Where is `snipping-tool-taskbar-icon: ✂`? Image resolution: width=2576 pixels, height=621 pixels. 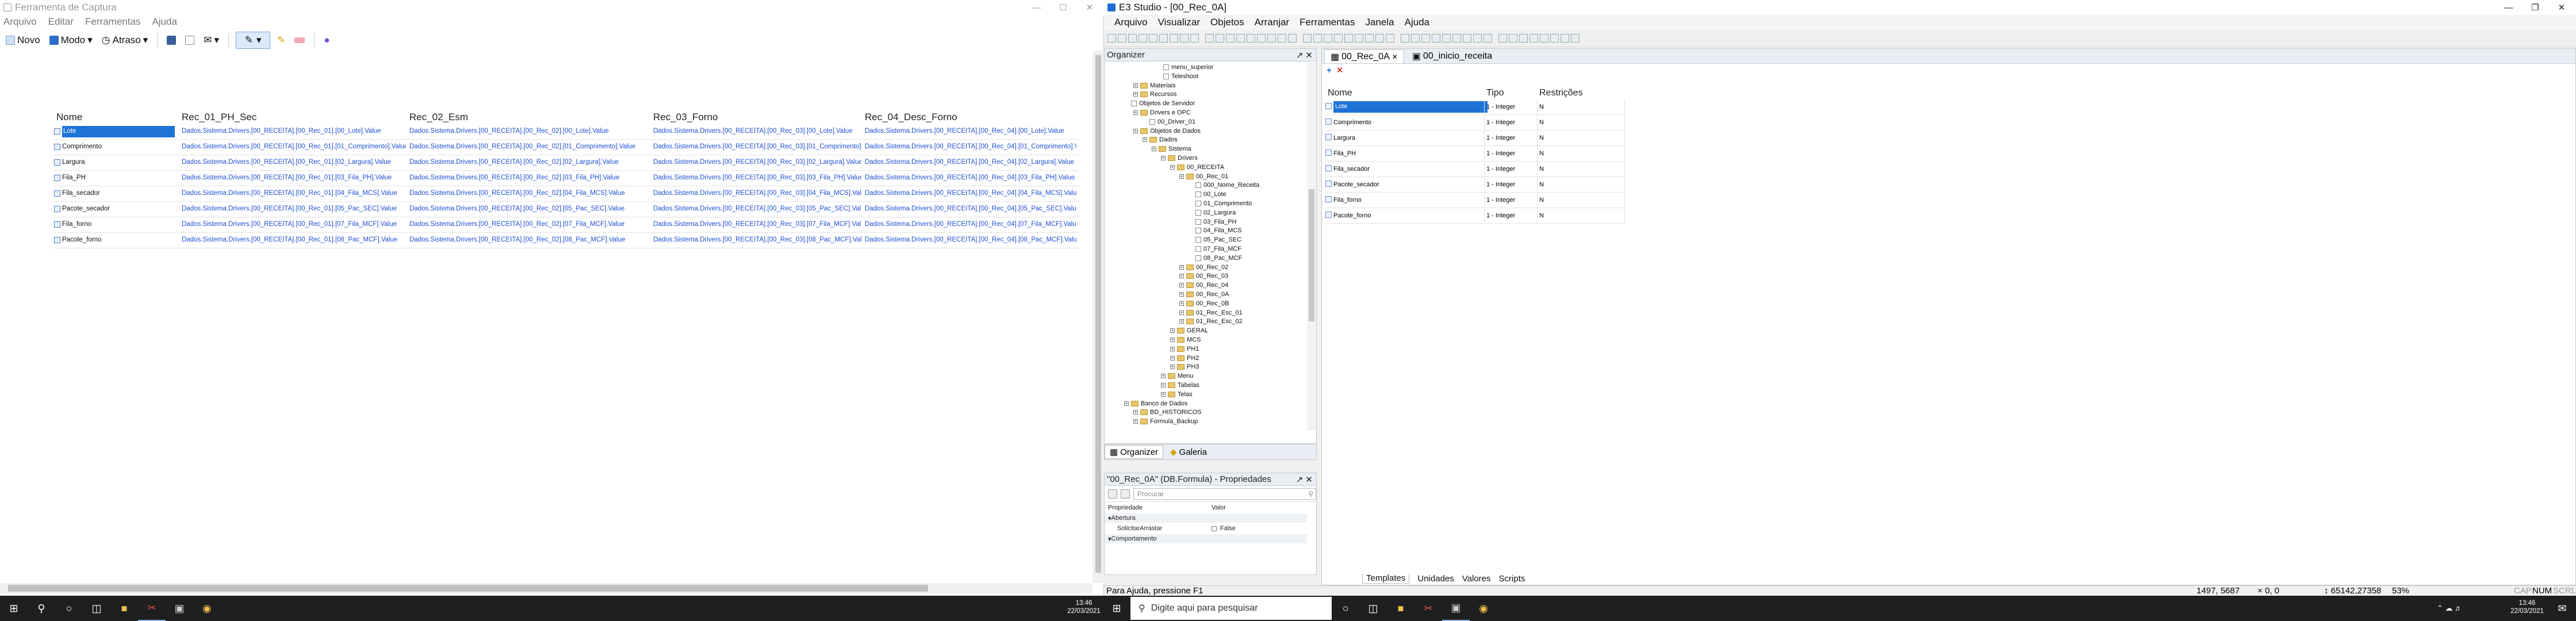 snipping-tool-taskbar-icon: ✂ is located at coordinates (1428, 608).